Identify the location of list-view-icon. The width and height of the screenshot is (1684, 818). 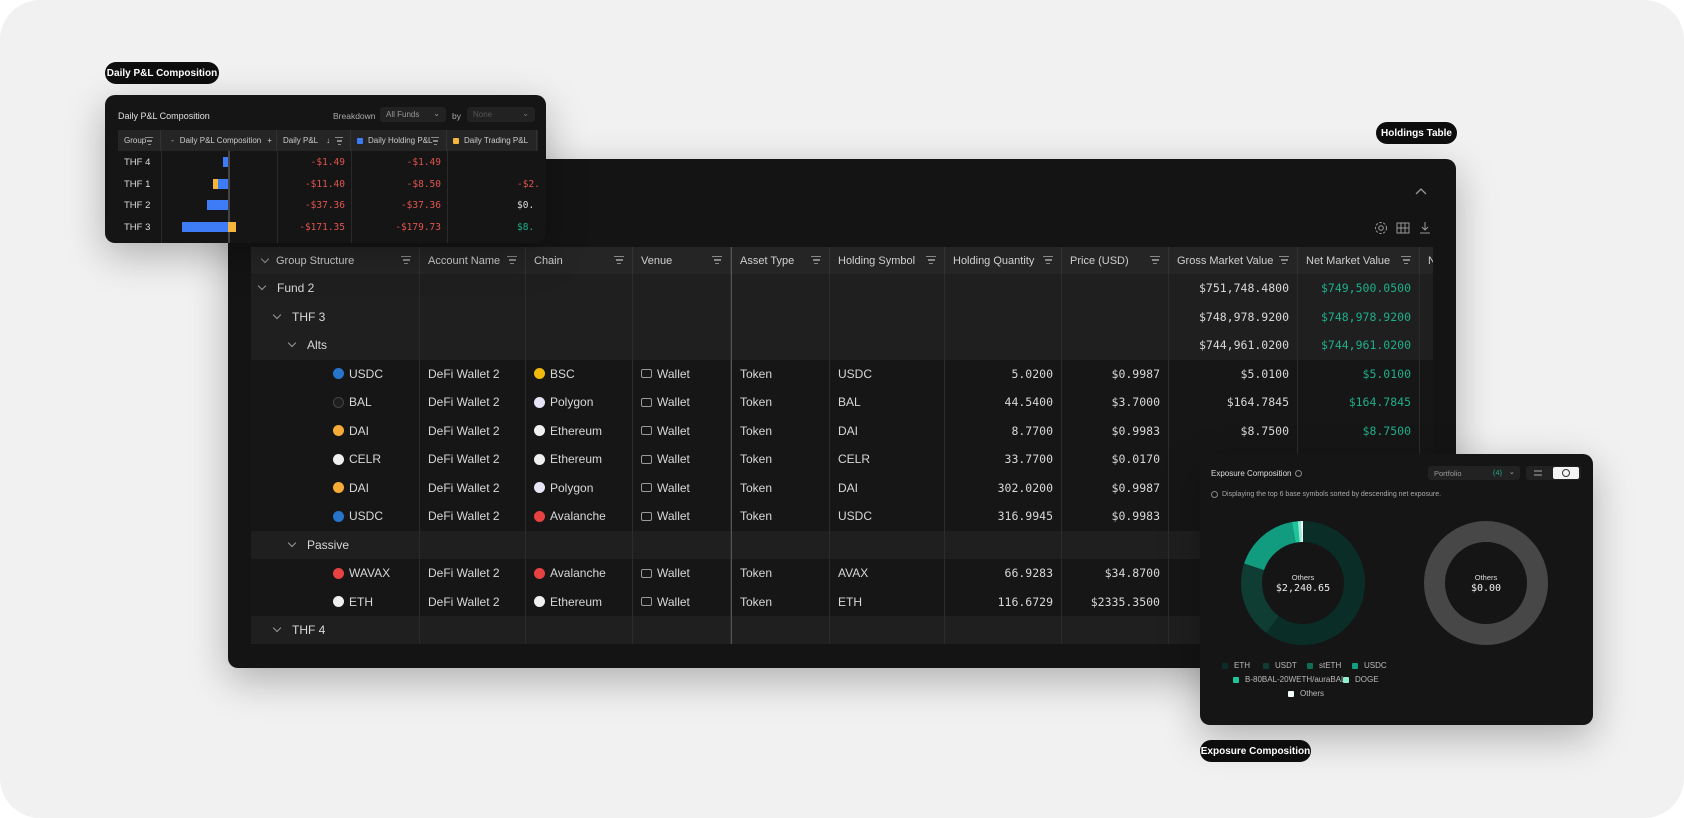
(1538, 473).